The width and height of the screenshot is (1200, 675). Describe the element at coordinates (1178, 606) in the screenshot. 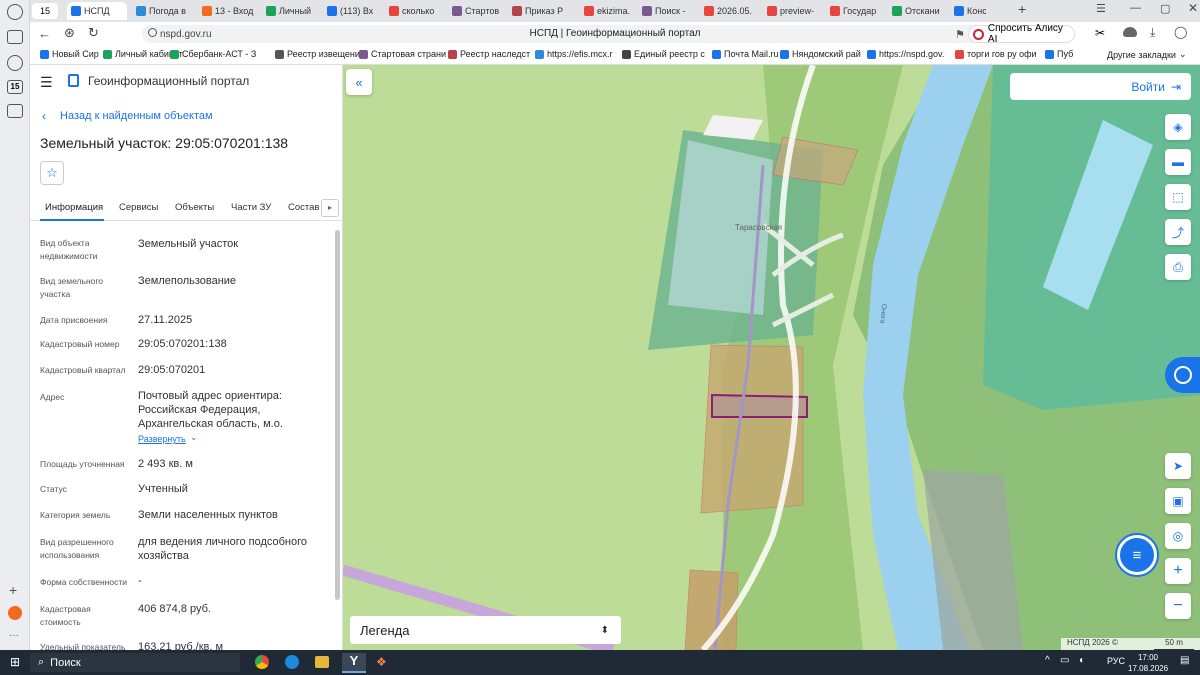

I see `zoom-out-button: −` at that location.